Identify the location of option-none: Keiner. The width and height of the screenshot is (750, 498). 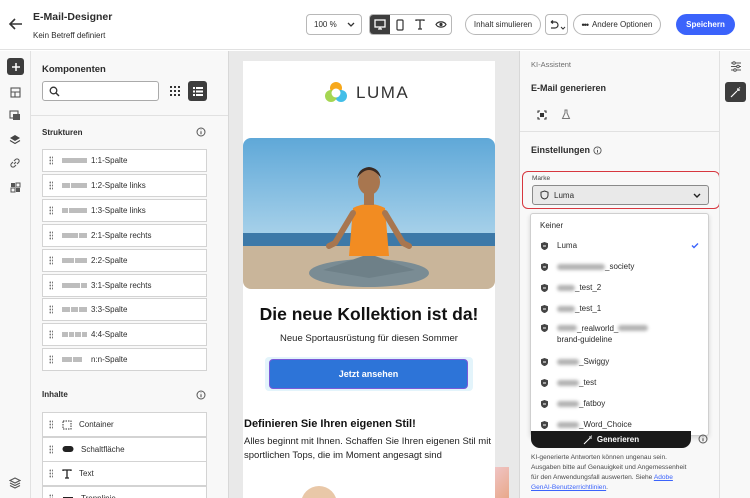
(619, 225).